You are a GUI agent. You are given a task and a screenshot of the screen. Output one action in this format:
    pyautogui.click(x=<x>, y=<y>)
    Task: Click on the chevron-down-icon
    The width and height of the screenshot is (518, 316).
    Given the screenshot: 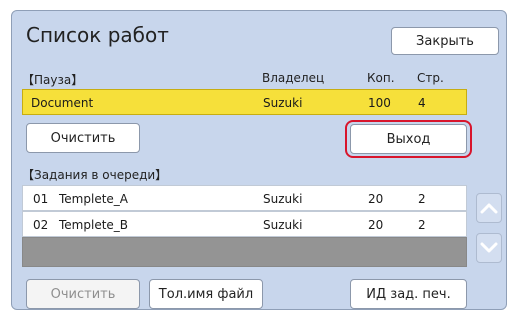 What is the action you would take?
    pyautogui.click(x=489, y=247)
    